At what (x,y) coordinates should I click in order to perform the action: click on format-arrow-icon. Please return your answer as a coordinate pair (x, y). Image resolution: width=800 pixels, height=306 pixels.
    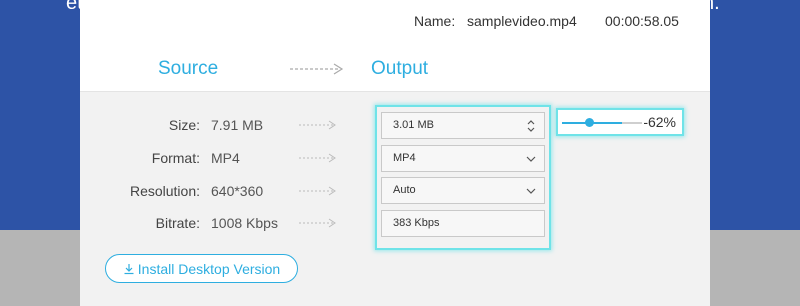
    Looking at the image, I should click on (317, 158).